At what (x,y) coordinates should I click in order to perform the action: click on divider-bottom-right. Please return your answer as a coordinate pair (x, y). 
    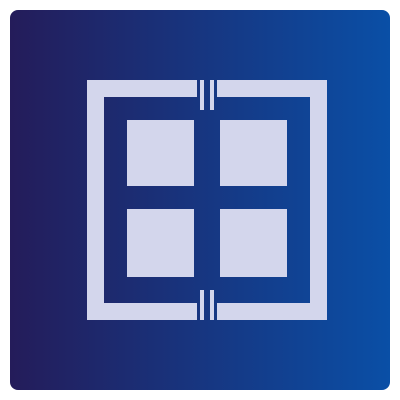
    Looking at the image, I should click on (212, 305).